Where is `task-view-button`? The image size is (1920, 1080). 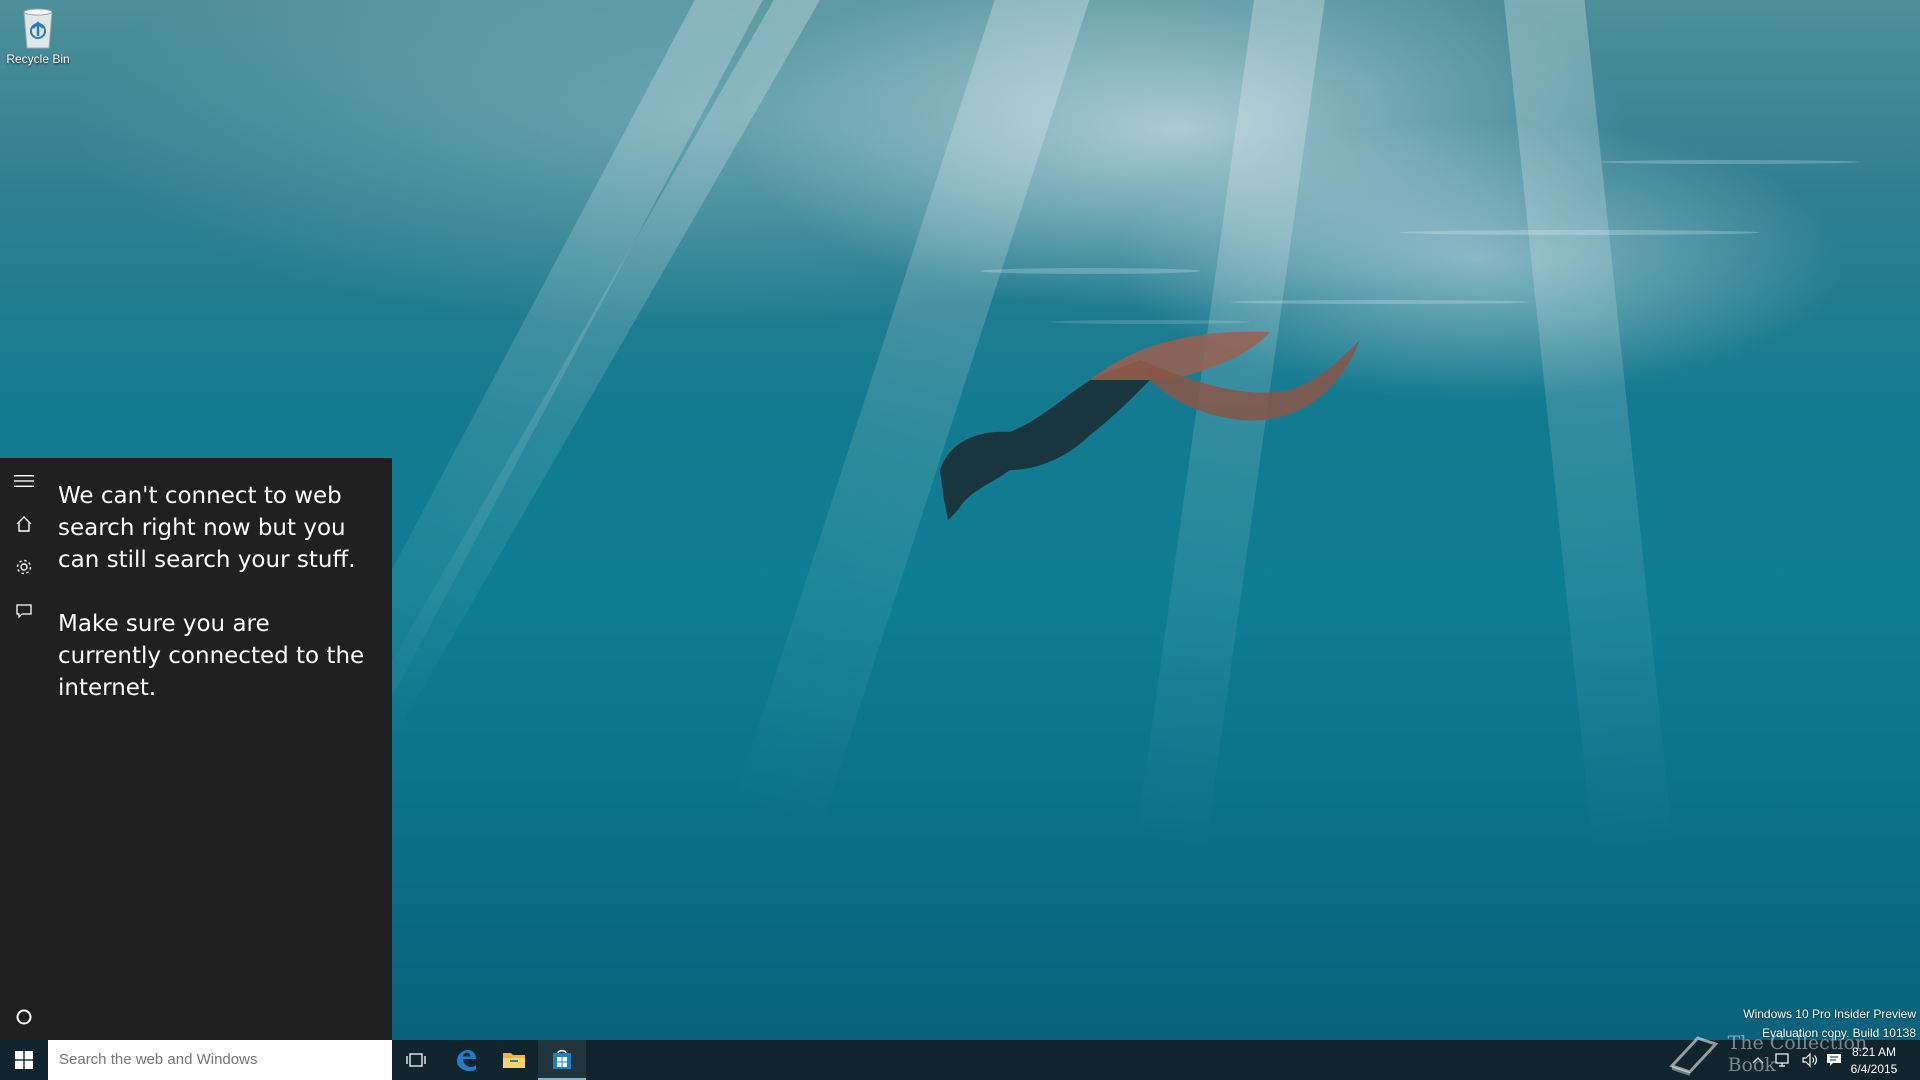 task-view-button is located at coordinates (416, 1060).